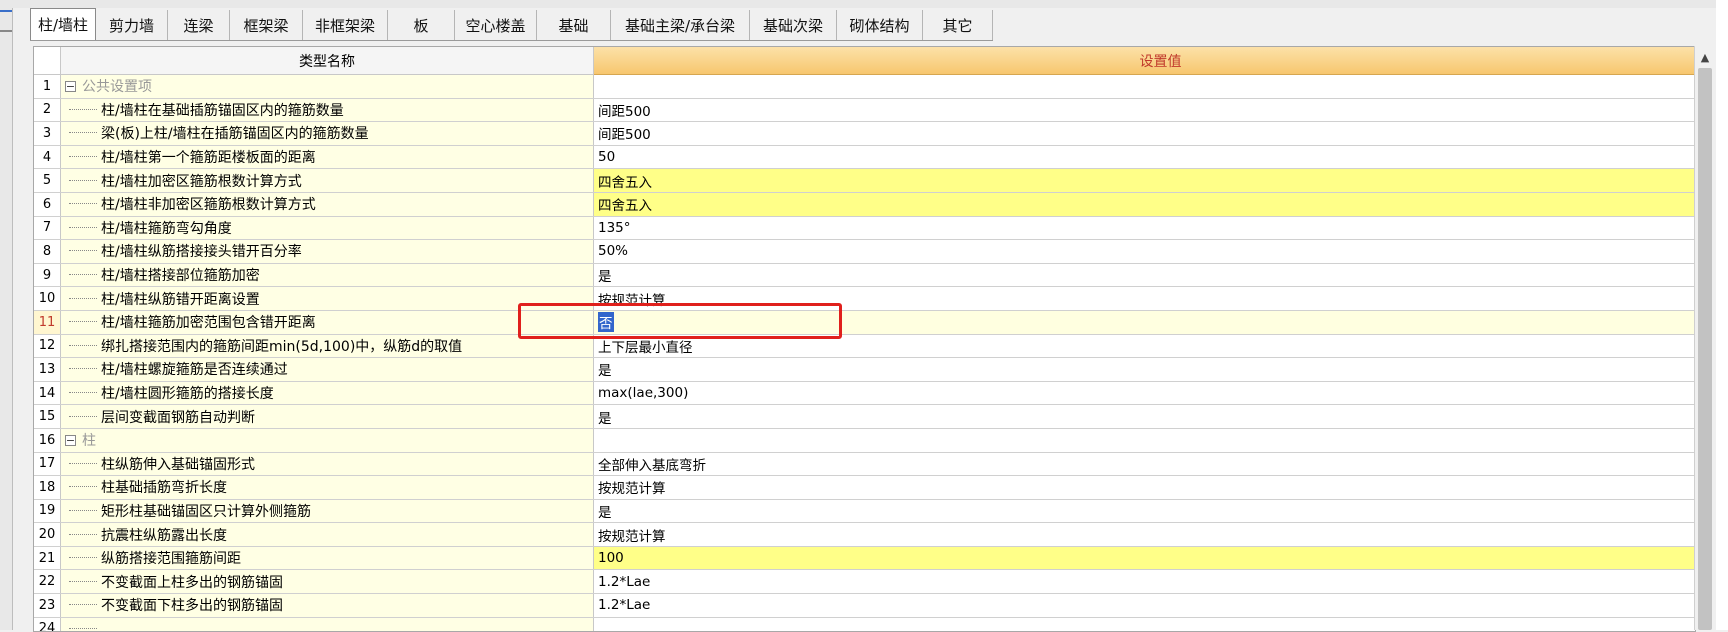 The width and height of the screenshot is (1728, 632). What do you see at coordinates (47, 157) in the screenshot?
I see `row-number: 4` at bounding box center [47, 157].